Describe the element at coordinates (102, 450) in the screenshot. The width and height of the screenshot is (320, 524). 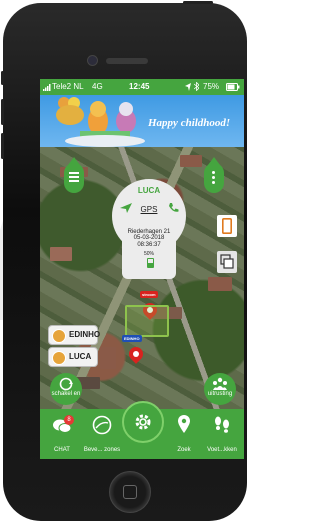
I see `nav-safe-zones-label: Beve... zones` at that location.